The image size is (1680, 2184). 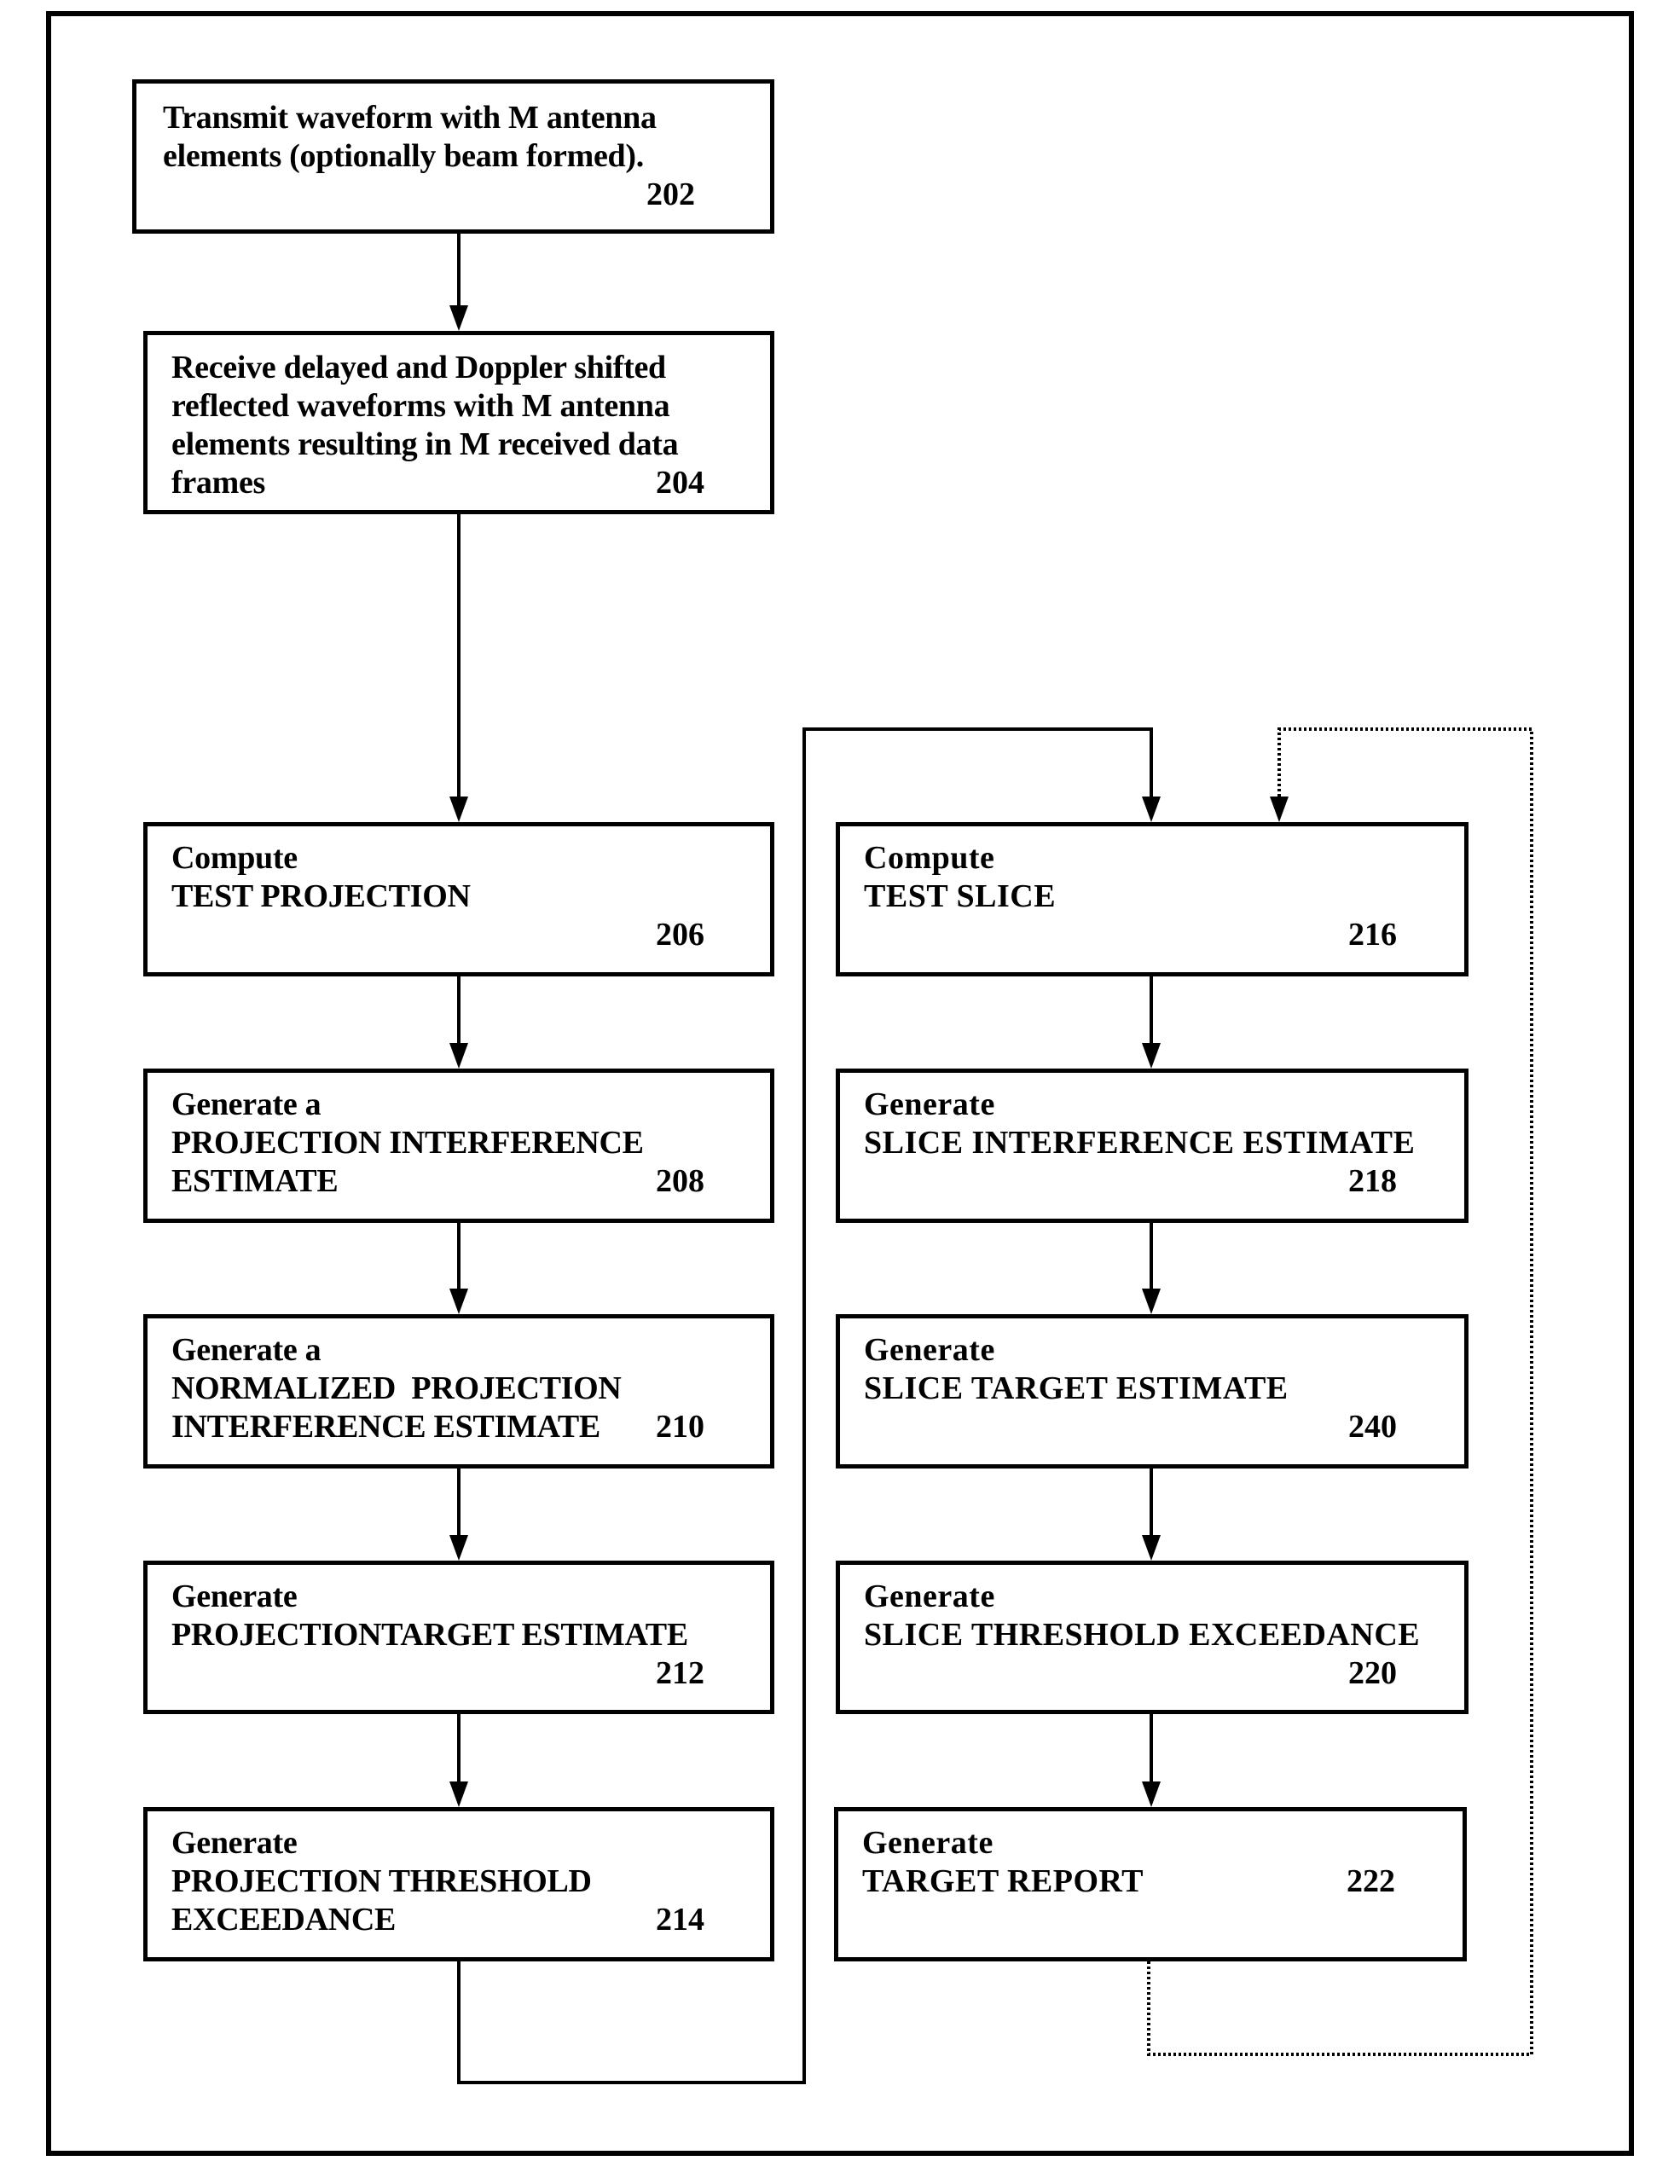 What do you see at coordinates (396, 1388) in the screenshot?
I see `step-text-line: NORMALIZED PROJECTION` at bounding box center [396, 1388].